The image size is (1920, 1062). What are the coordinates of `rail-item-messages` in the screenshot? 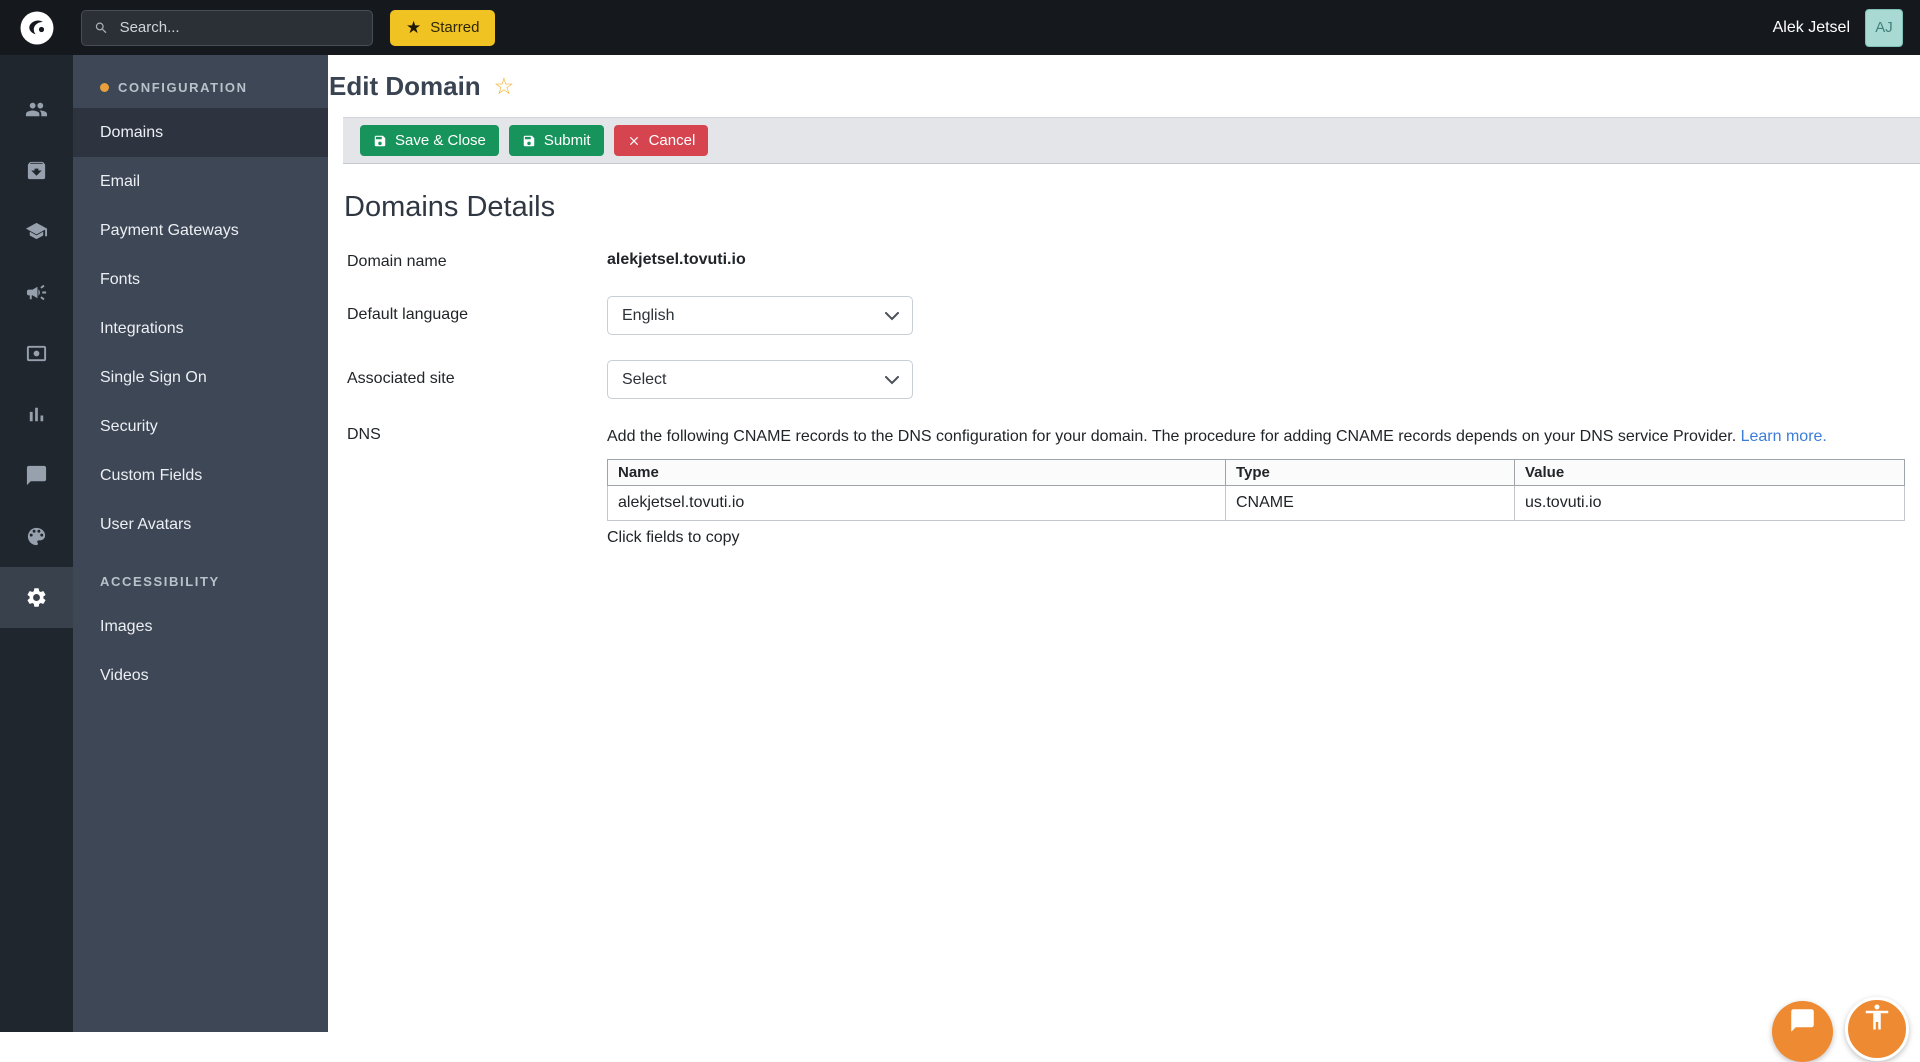 It's located at (36, 475).